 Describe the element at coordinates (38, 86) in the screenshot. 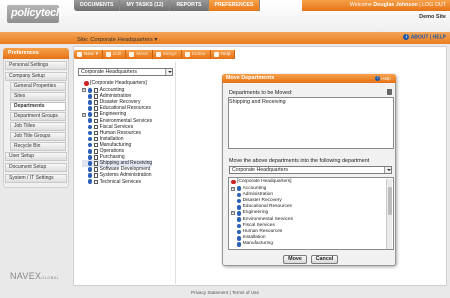

I see `sidebar-item-general-properties: General Properties` at that location.